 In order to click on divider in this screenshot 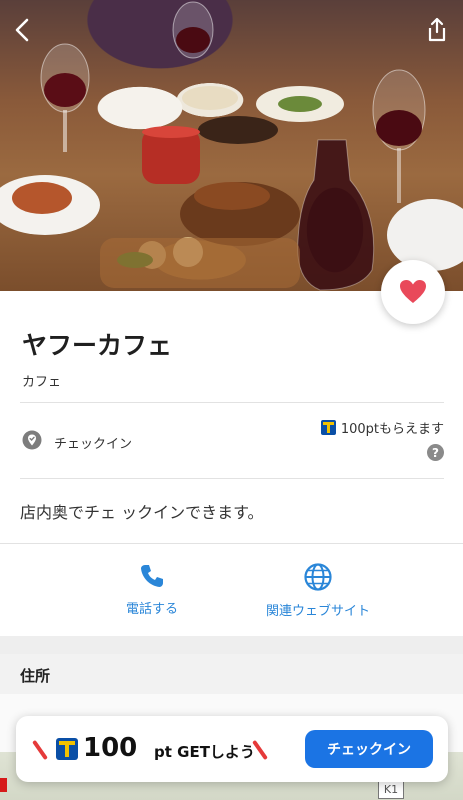, I will do `click(232, 478)`.